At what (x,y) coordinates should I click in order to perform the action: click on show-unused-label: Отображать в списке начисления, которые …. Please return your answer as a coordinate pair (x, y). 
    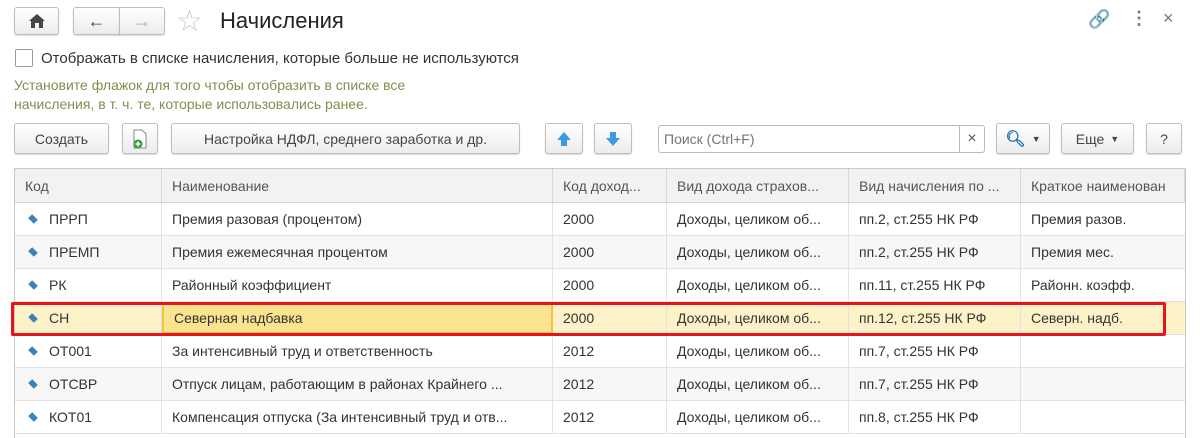
    Looking at the image, I should click on (280, 58).